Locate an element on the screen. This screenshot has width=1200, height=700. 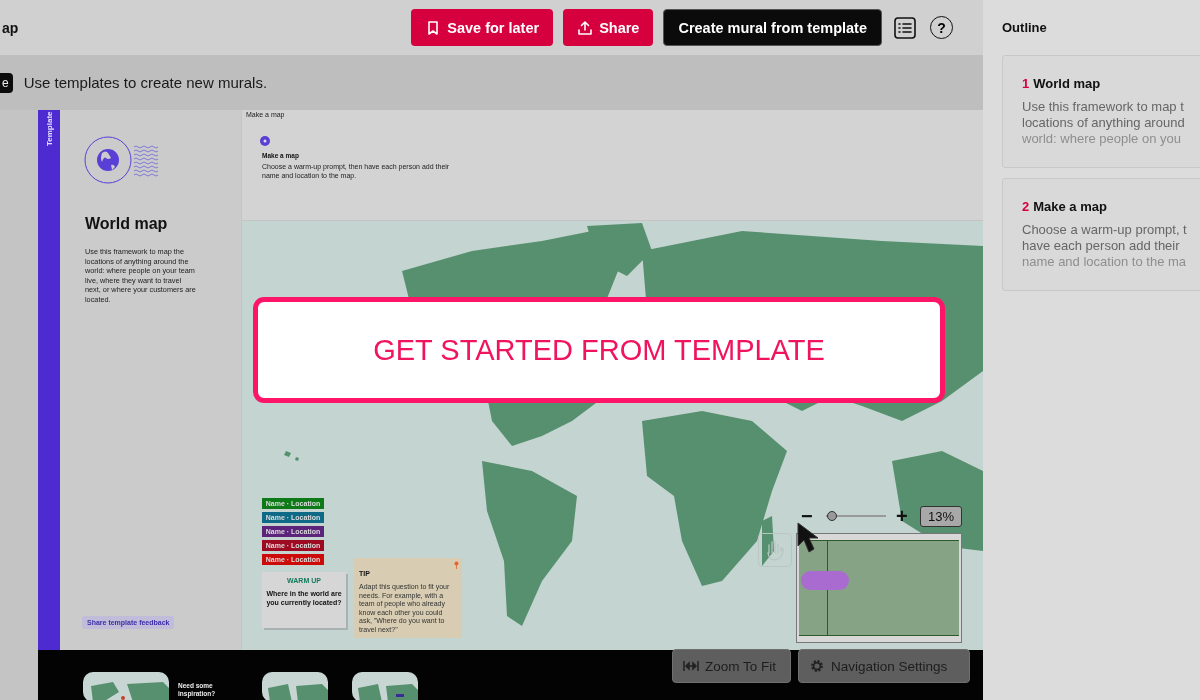
outline-card: 2 Make a map Choose a warm-up prompt, t have each person add their name and location to the ma is located at coordinates (1101, 234).